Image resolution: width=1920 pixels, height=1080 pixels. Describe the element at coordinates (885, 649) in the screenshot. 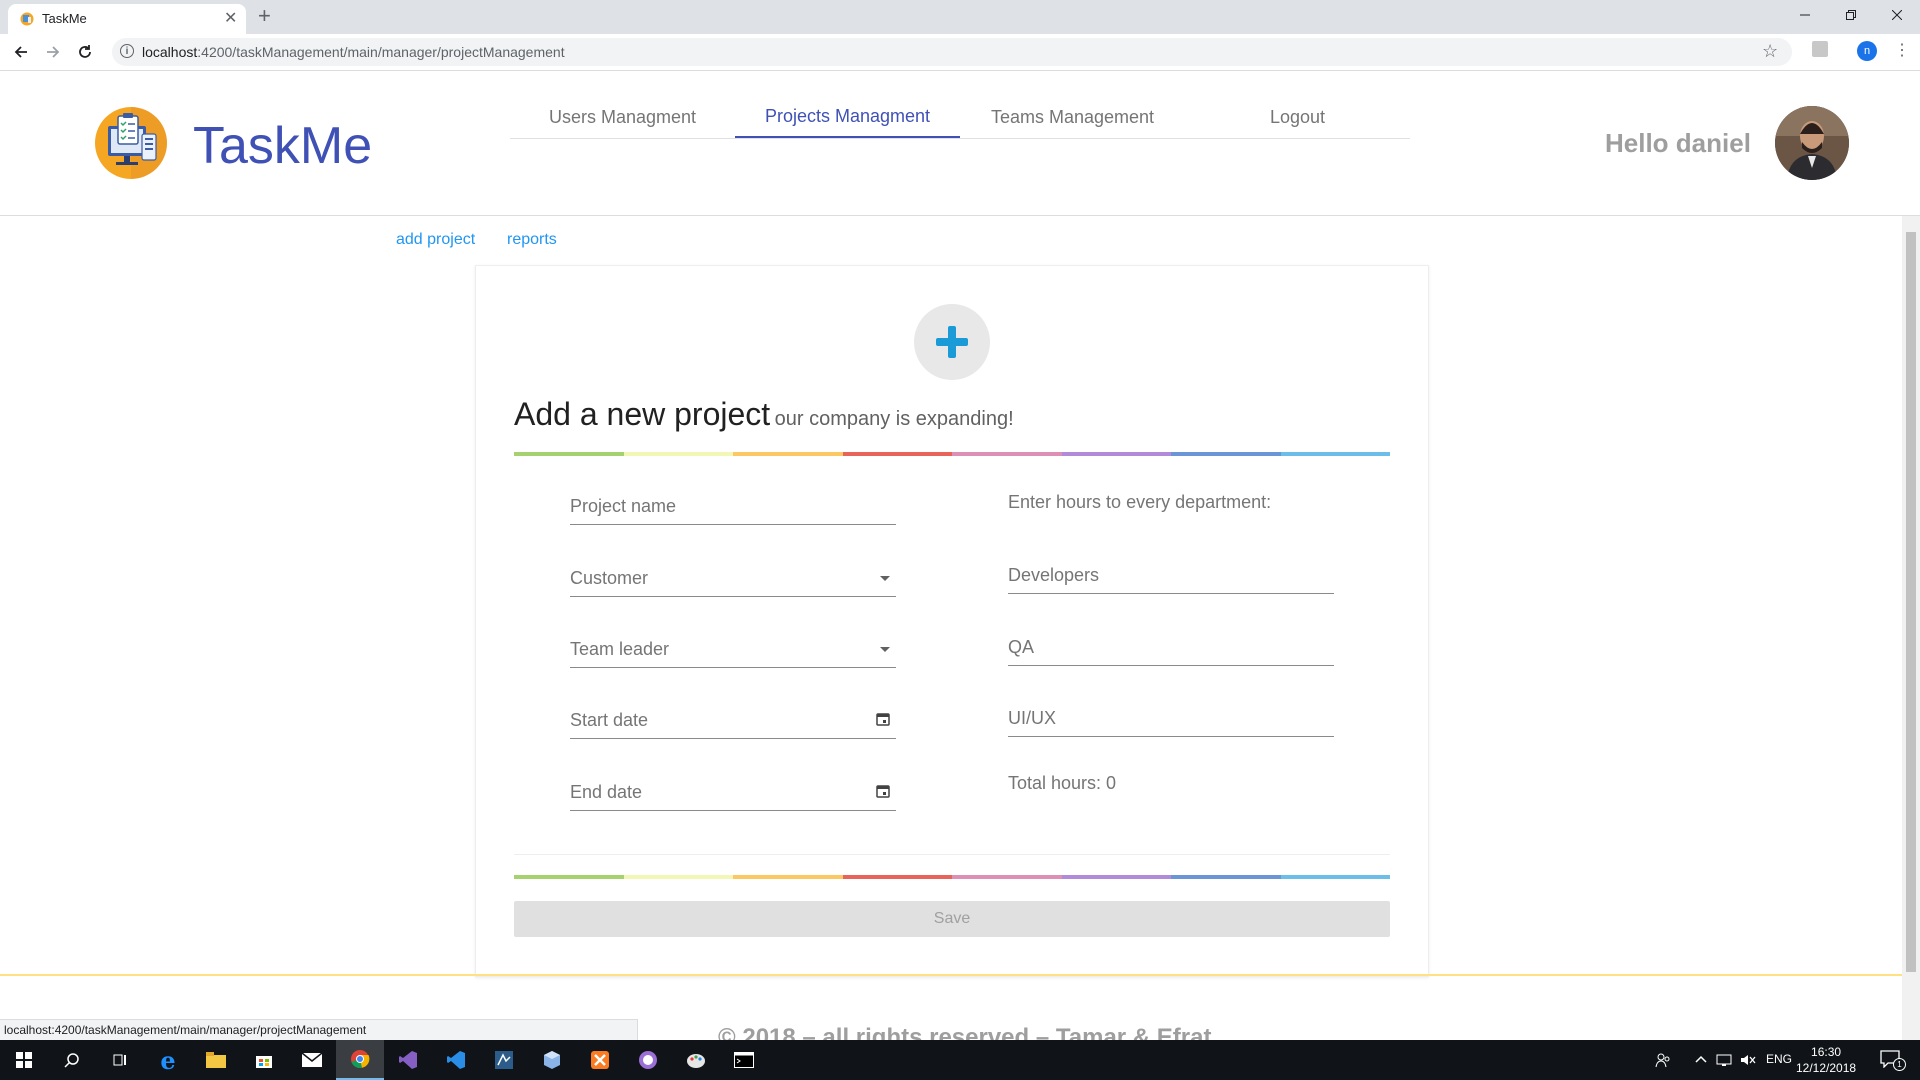

I see `team-leader-dropdown-arrow-icon` at that location.